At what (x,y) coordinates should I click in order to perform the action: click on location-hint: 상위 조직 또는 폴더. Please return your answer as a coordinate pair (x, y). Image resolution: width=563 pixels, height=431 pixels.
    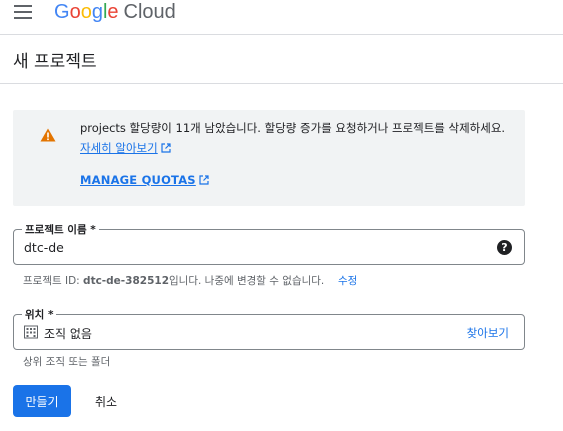
    Looking at the image, I should click on (67, 362).